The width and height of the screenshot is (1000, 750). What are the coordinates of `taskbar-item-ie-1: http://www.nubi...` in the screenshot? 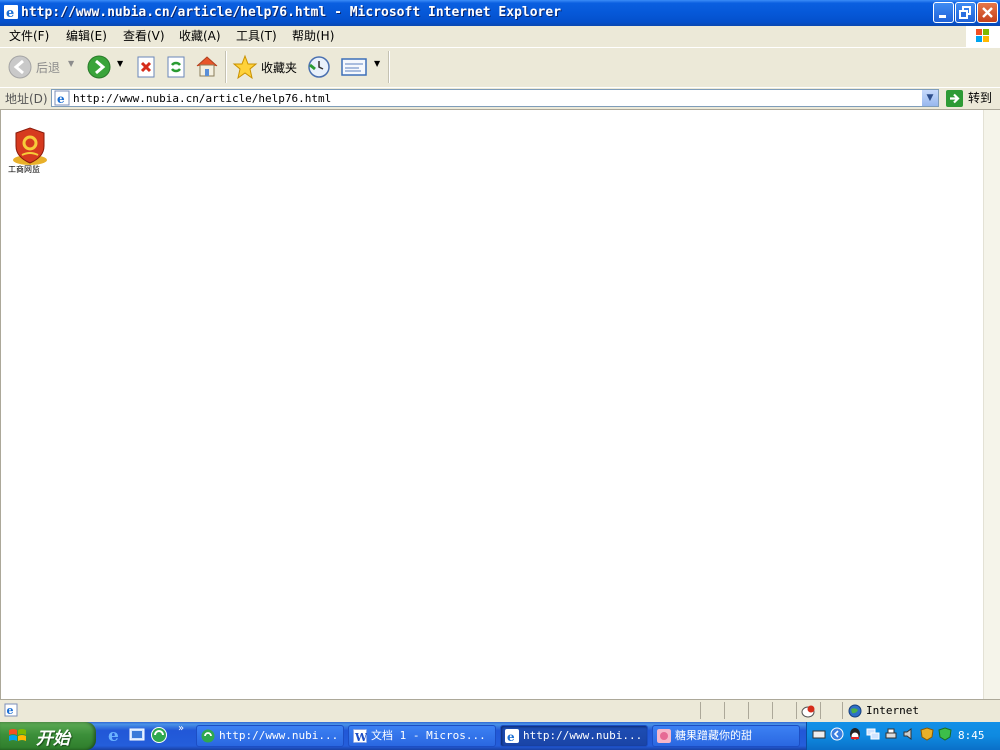 It's located at (270, 736).